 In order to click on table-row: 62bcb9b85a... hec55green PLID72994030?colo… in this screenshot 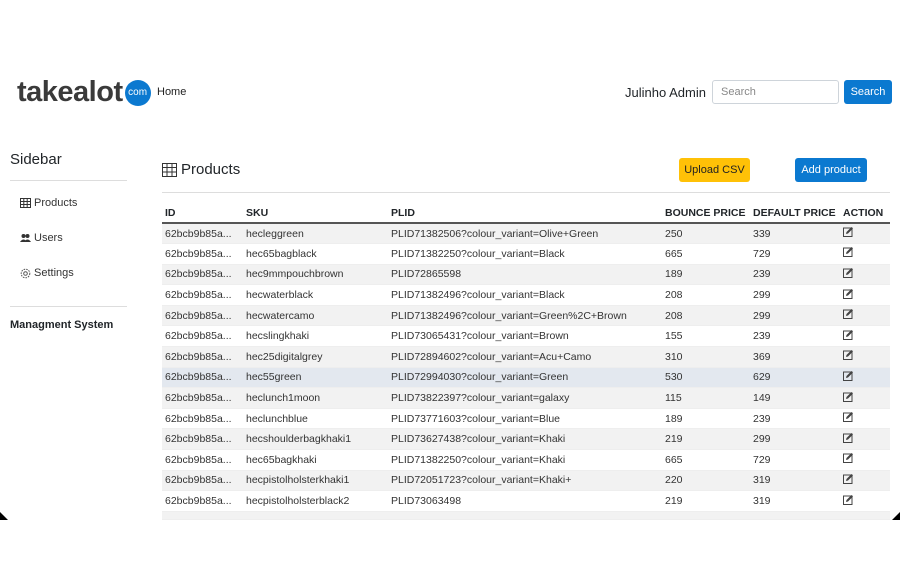, I will do `click(526, 378)`.